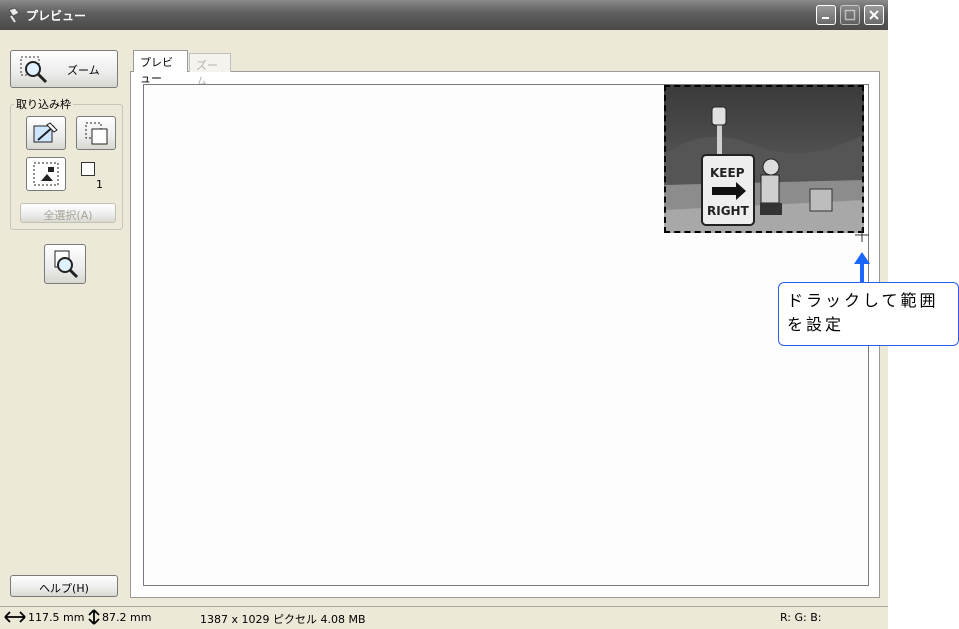 This screenshot has height=629, width=959. I want to click on copy-frame-icon, so click(96, 133).